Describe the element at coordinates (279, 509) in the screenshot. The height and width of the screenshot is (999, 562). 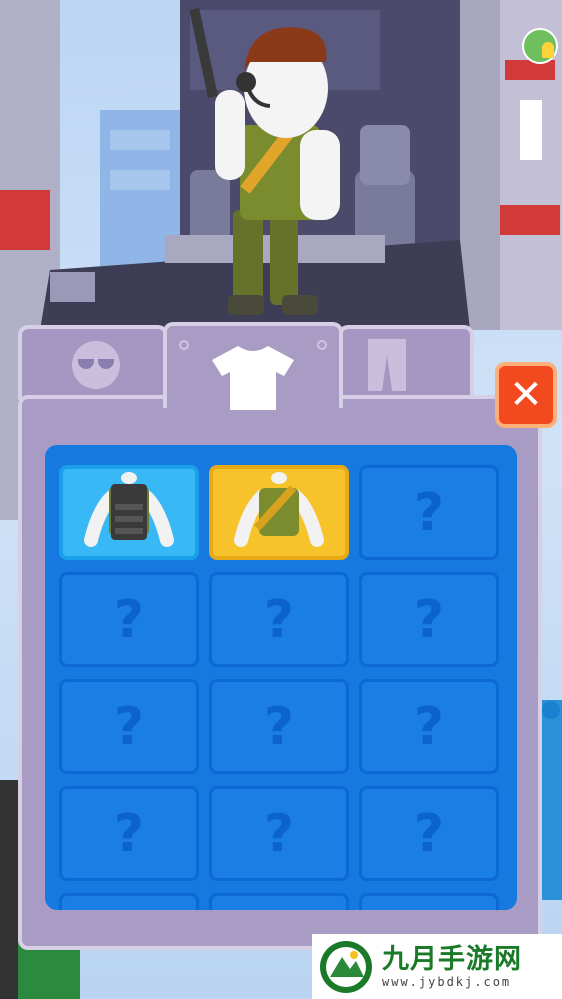
I see `bandolier-shirt-icon` at that location.